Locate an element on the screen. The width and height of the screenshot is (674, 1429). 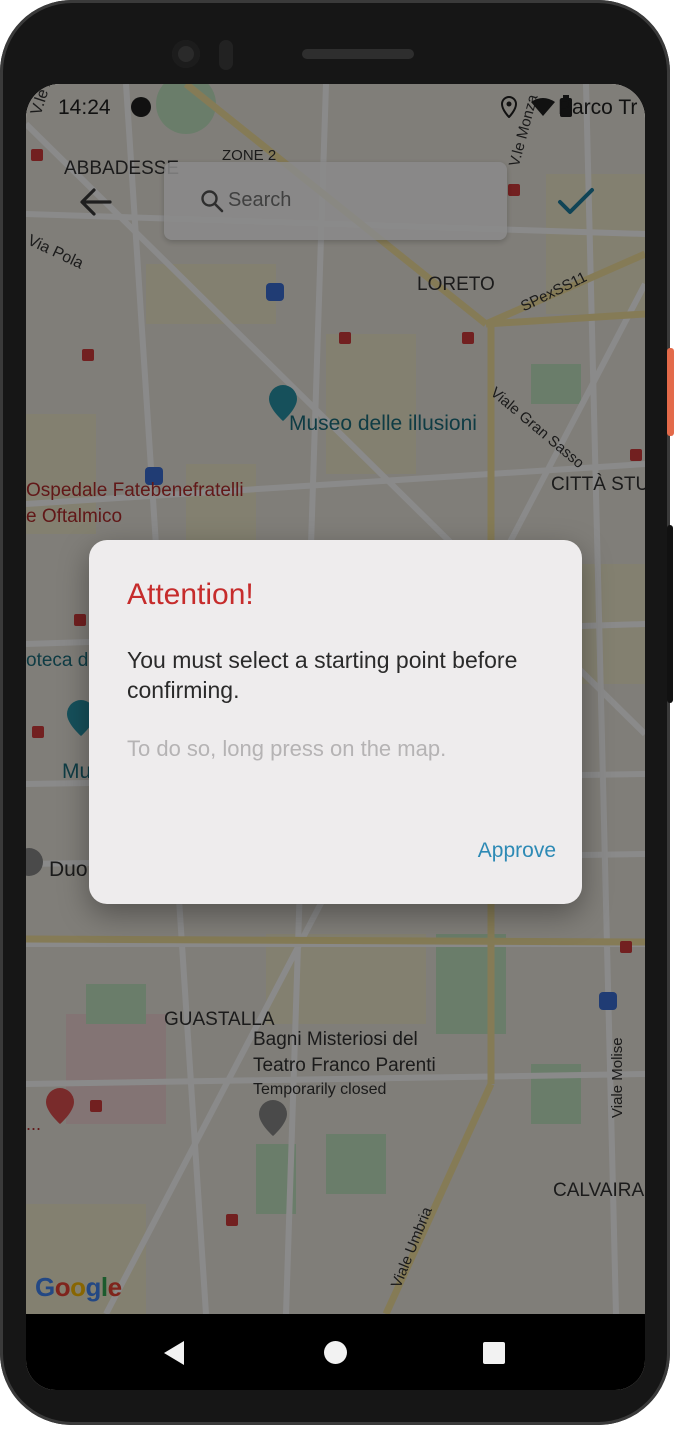
status-bar: 14:24 Parco Tr is located at coordinates (335, 107).